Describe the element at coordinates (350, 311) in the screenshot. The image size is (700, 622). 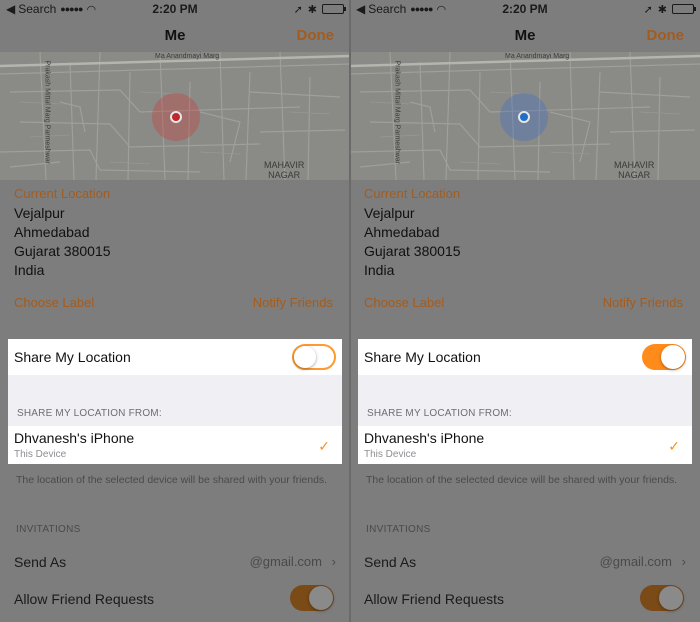
I see `panel-divider` at that location.